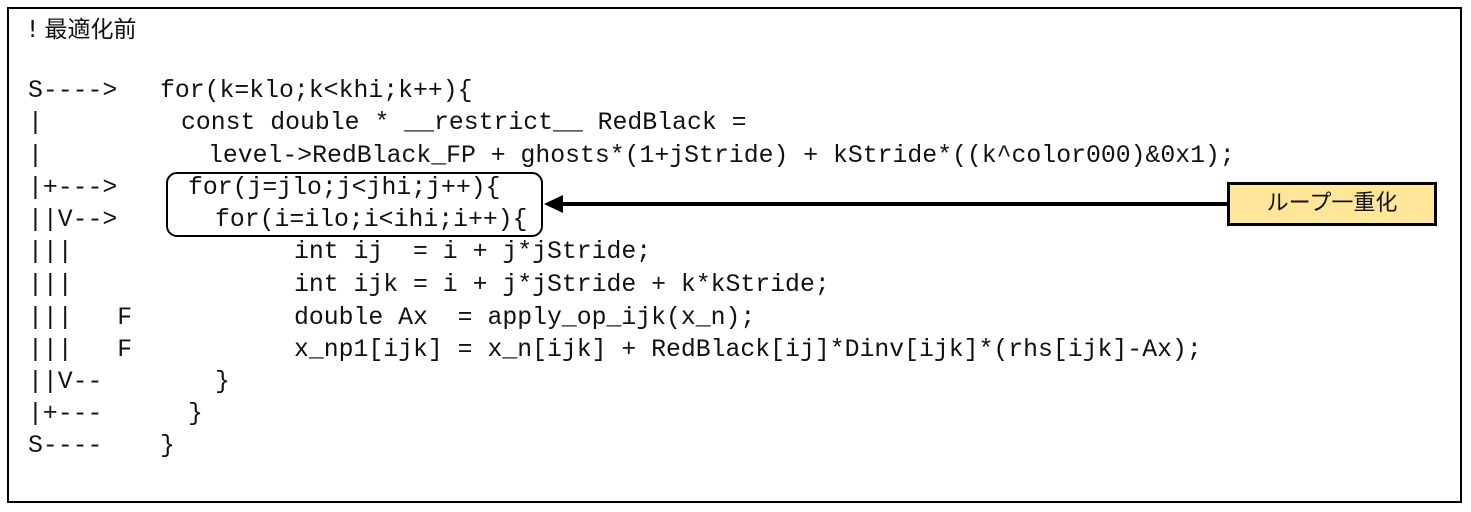  What do you see at coordinates (1332, 204) in the screenshot?
I see `callout-label: ループ一重化` at bounding box center [1332, 204].